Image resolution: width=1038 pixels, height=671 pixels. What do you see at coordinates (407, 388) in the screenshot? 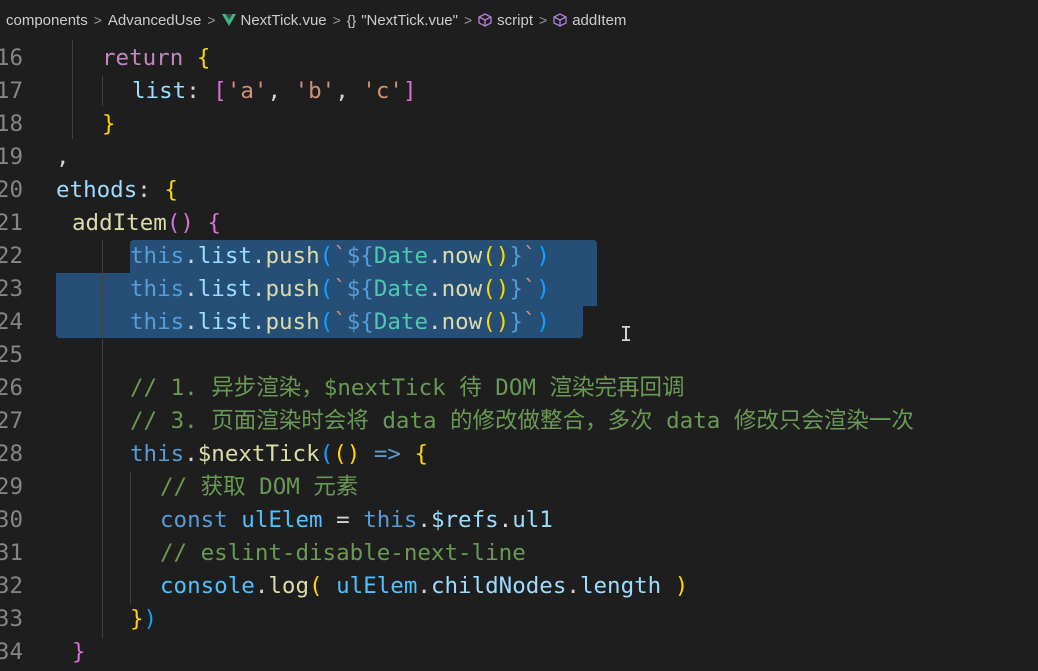
I see `code-text: // 1. 异步渲染，$nextTick 待 DOM 渲染完再回调` at bounding box center [407, 388].